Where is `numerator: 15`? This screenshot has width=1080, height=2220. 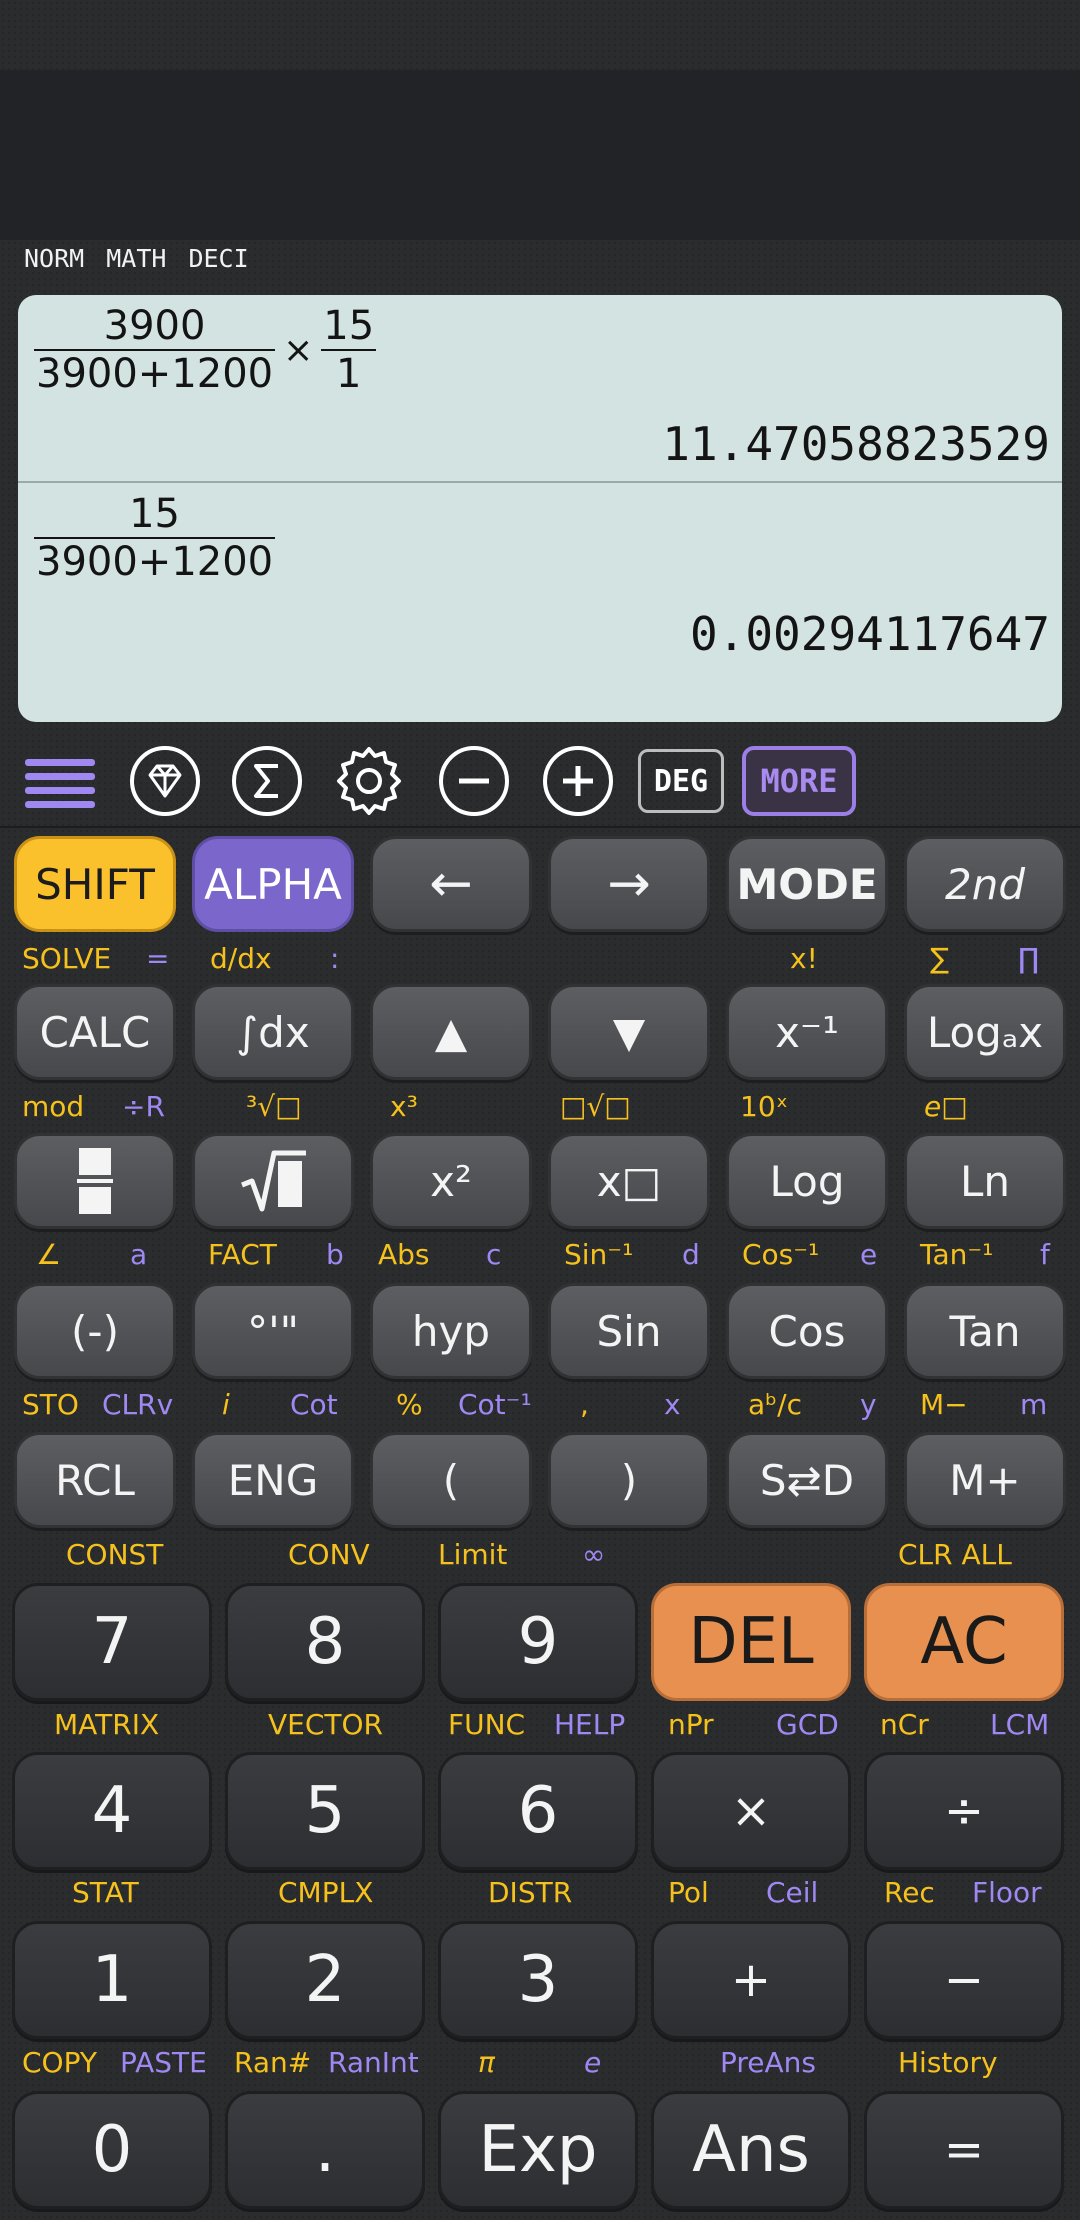 numerator: 15 is located at coordinates (154, 514).